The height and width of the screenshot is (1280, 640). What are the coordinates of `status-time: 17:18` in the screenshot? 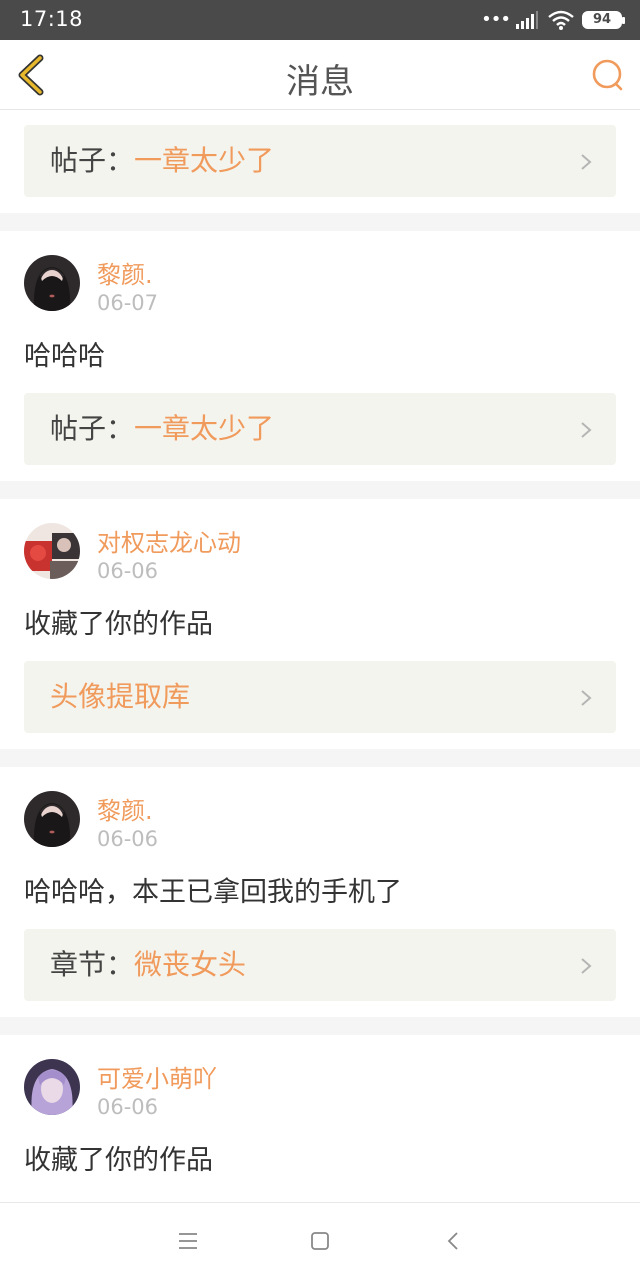 It's located at (52, 19).